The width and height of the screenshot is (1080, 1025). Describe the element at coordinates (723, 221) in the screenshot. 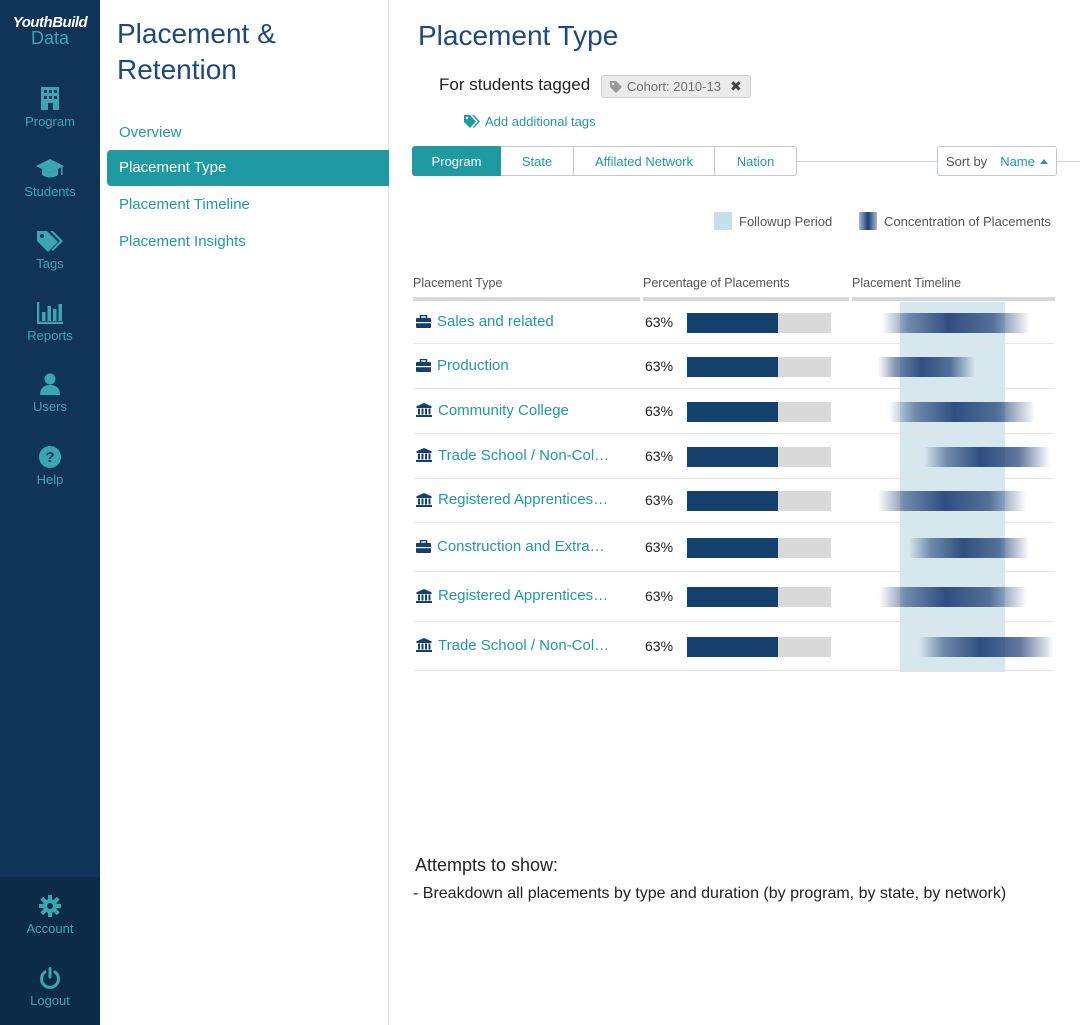

I see `followup-swatch` at that location.